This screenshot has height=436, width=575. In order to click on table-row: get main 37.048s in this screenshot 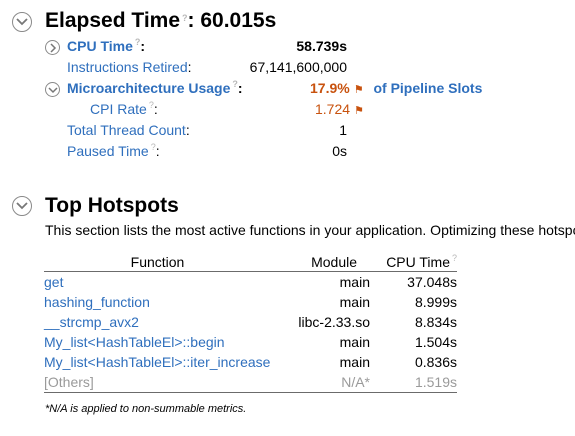, I will do `click(250, 282)`.